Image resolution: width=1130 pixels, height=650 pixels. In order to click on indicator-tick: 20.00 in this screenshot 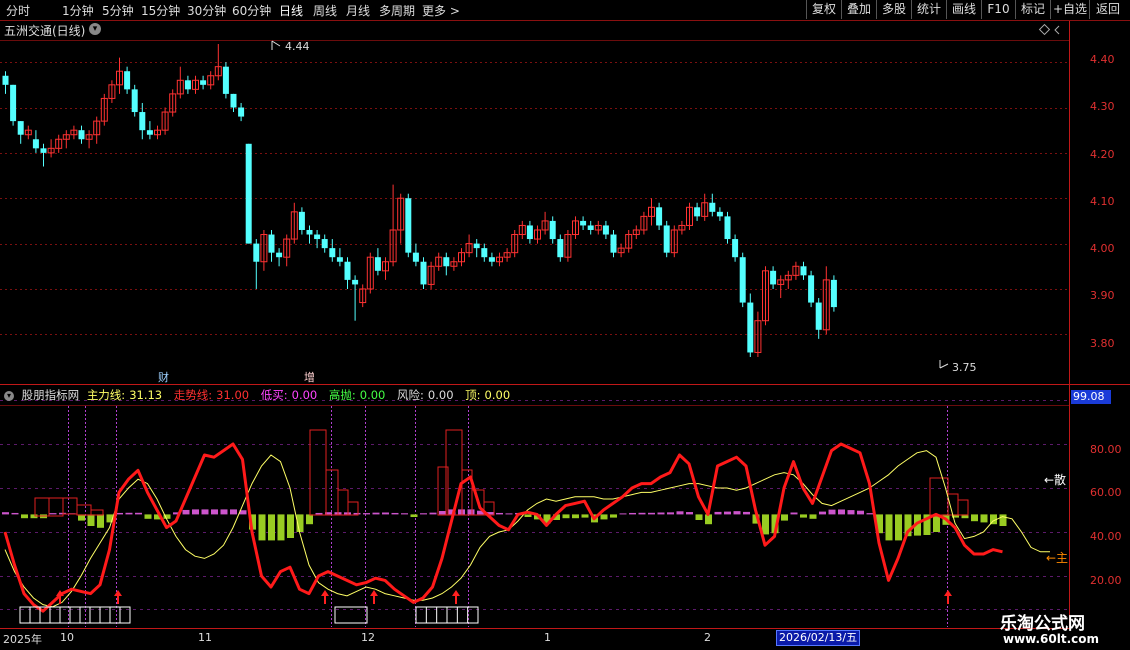, I will do `click(1106, 580)`.